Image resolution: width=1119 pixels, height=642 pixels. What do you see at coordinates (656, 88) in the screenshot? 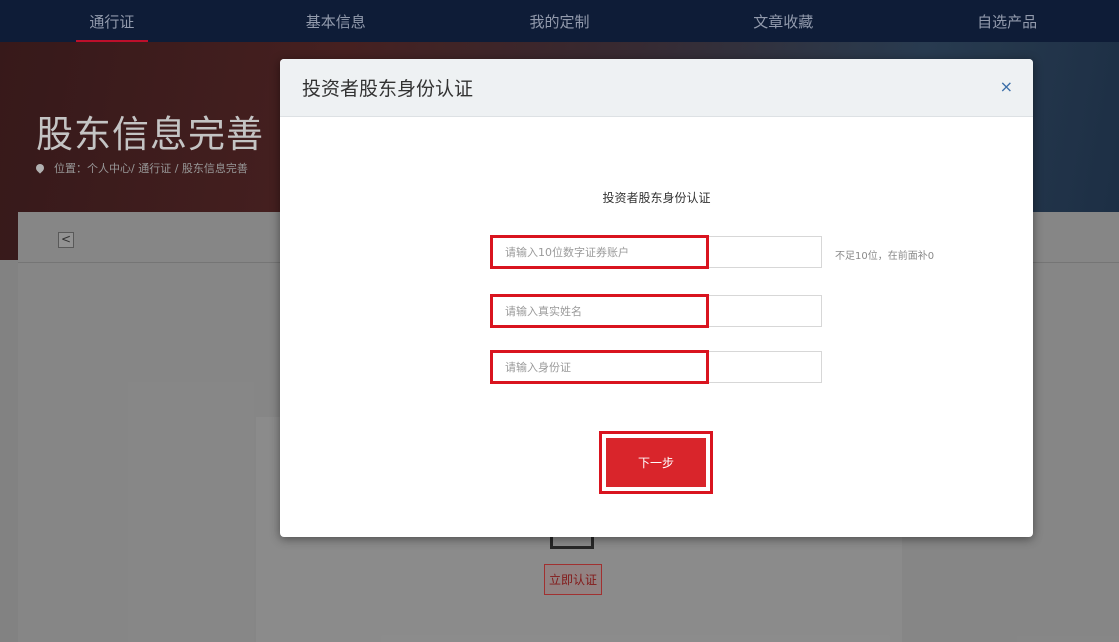
I see `modal-header: 投资者股东身份认证` at bounding box center [656, 88].